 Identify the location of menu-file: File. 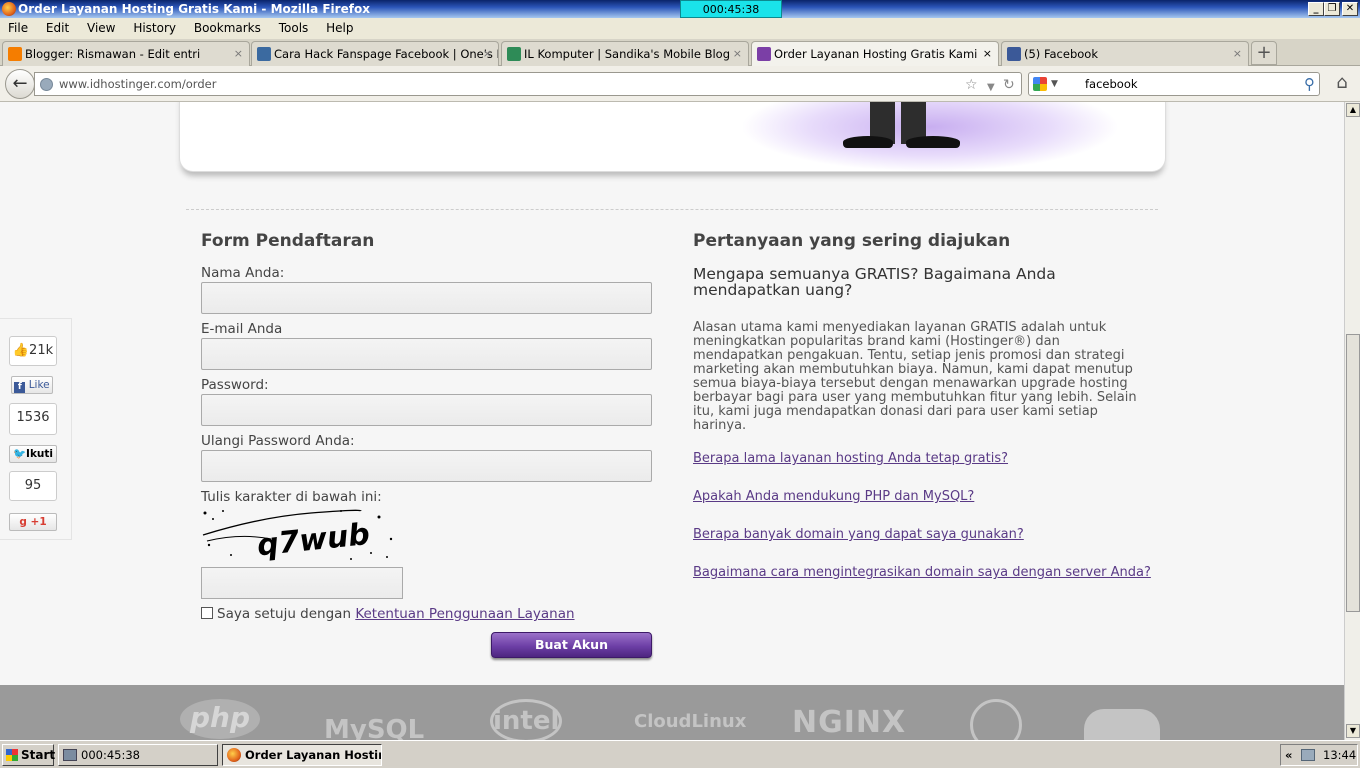
(17, 28).